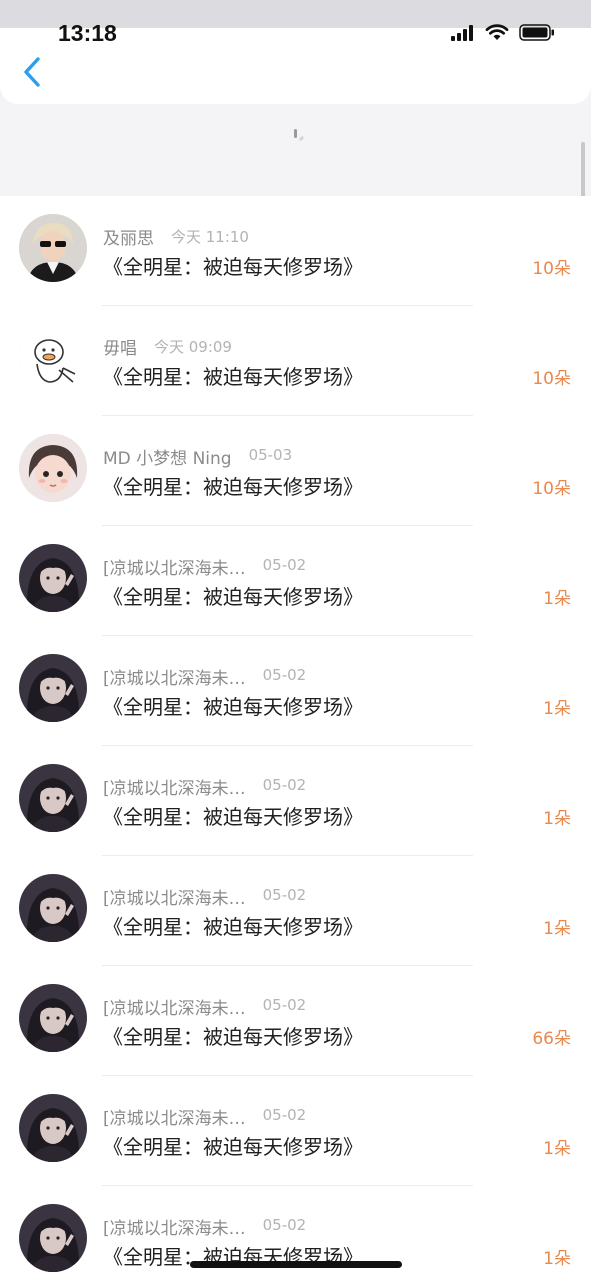  What do you see at coordinates (120, 349) in the screenshot?
I see `user-name: 毋唱` at bounding box center [120, 349].